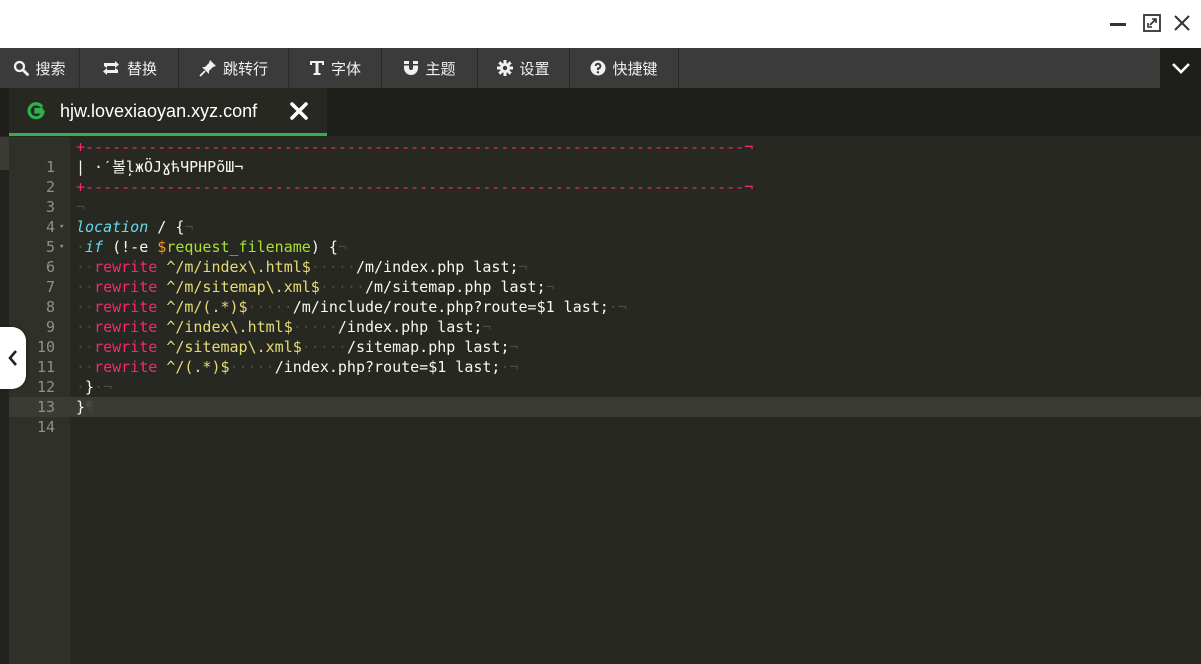 The width and height of the screenshot is (1201, 664). I want to click on replace-button: 替换, so click(129, 68).